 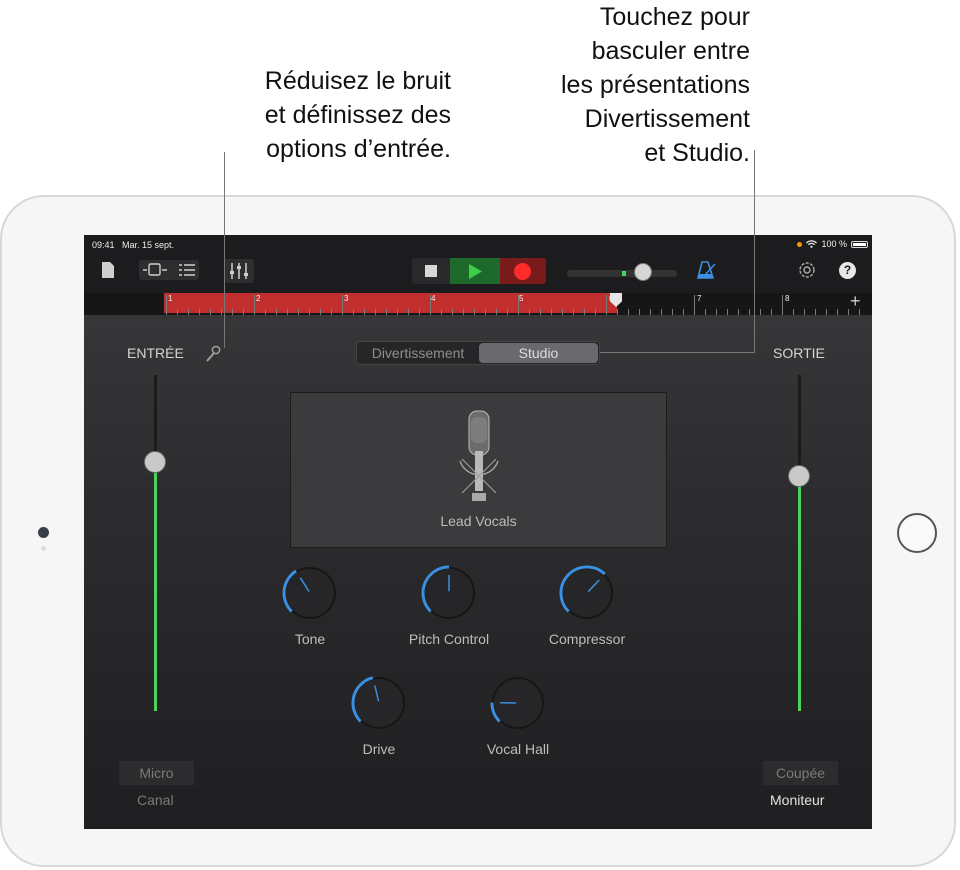 What do you see at coordinates (523, 271) in the screenshot?
I see `record-button` at bounding box center [523, 271].